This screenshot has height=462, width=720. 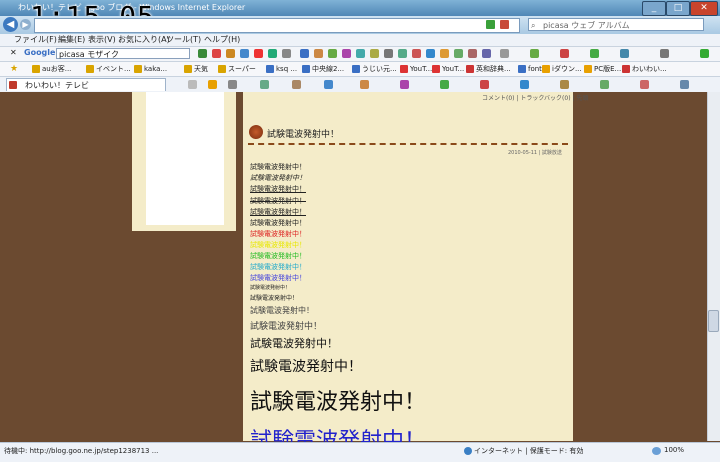 I want to click on help-icon, so click(x=328, y=84).